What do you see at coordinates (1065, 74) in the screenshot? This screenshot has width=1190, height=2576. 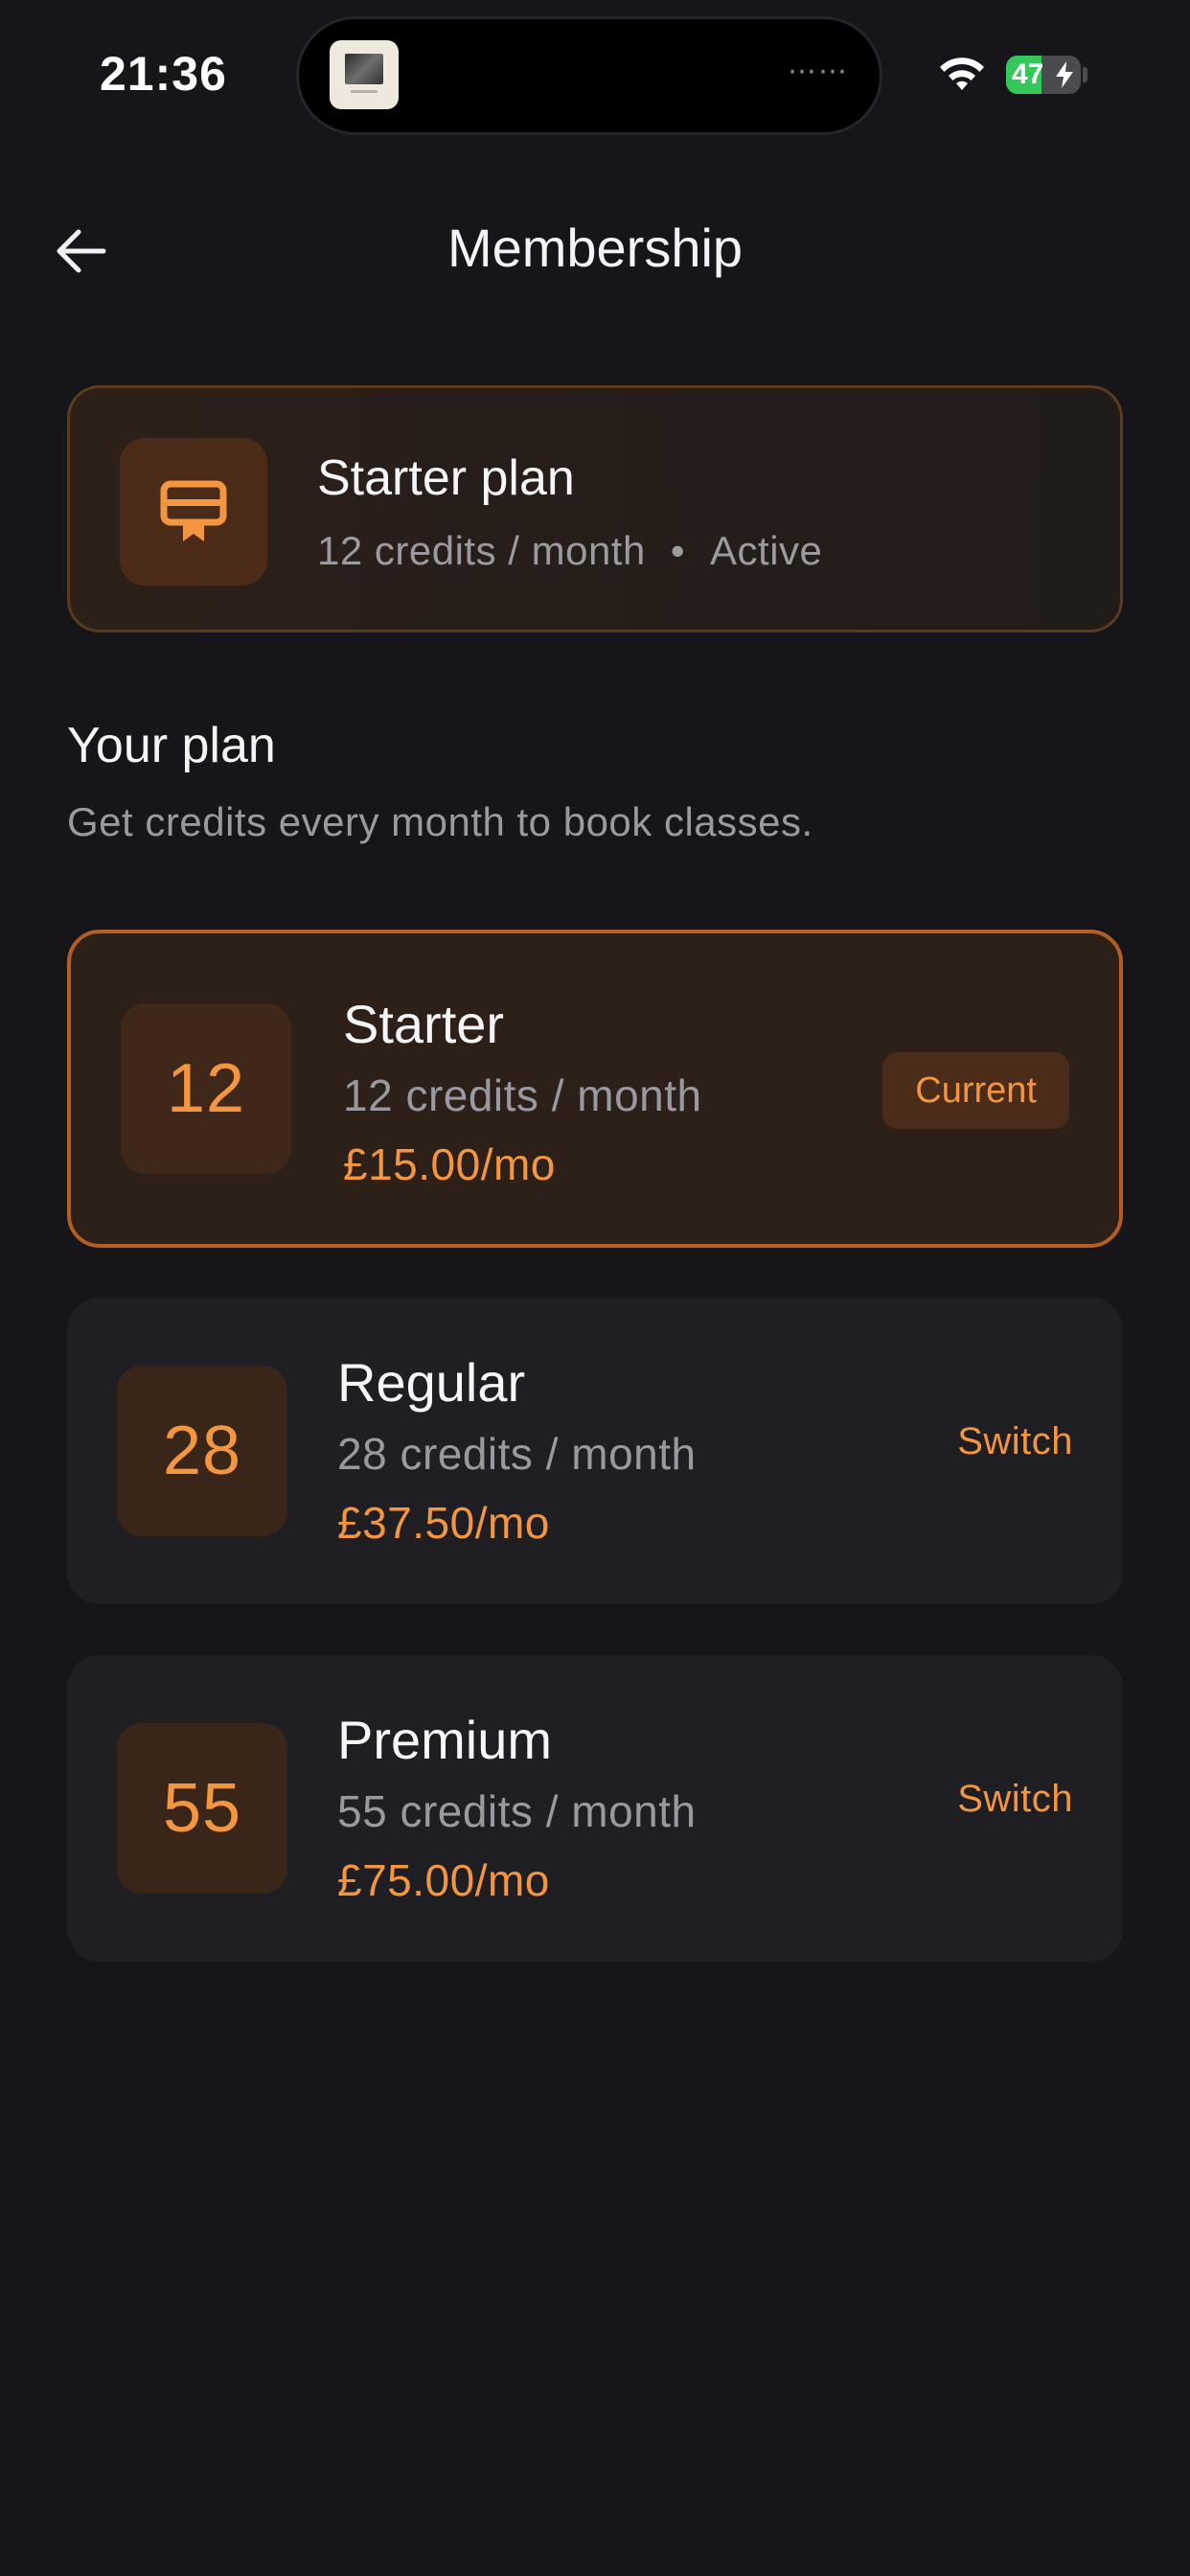 I see `bolt-icon` at bounding box center [1065, 74].